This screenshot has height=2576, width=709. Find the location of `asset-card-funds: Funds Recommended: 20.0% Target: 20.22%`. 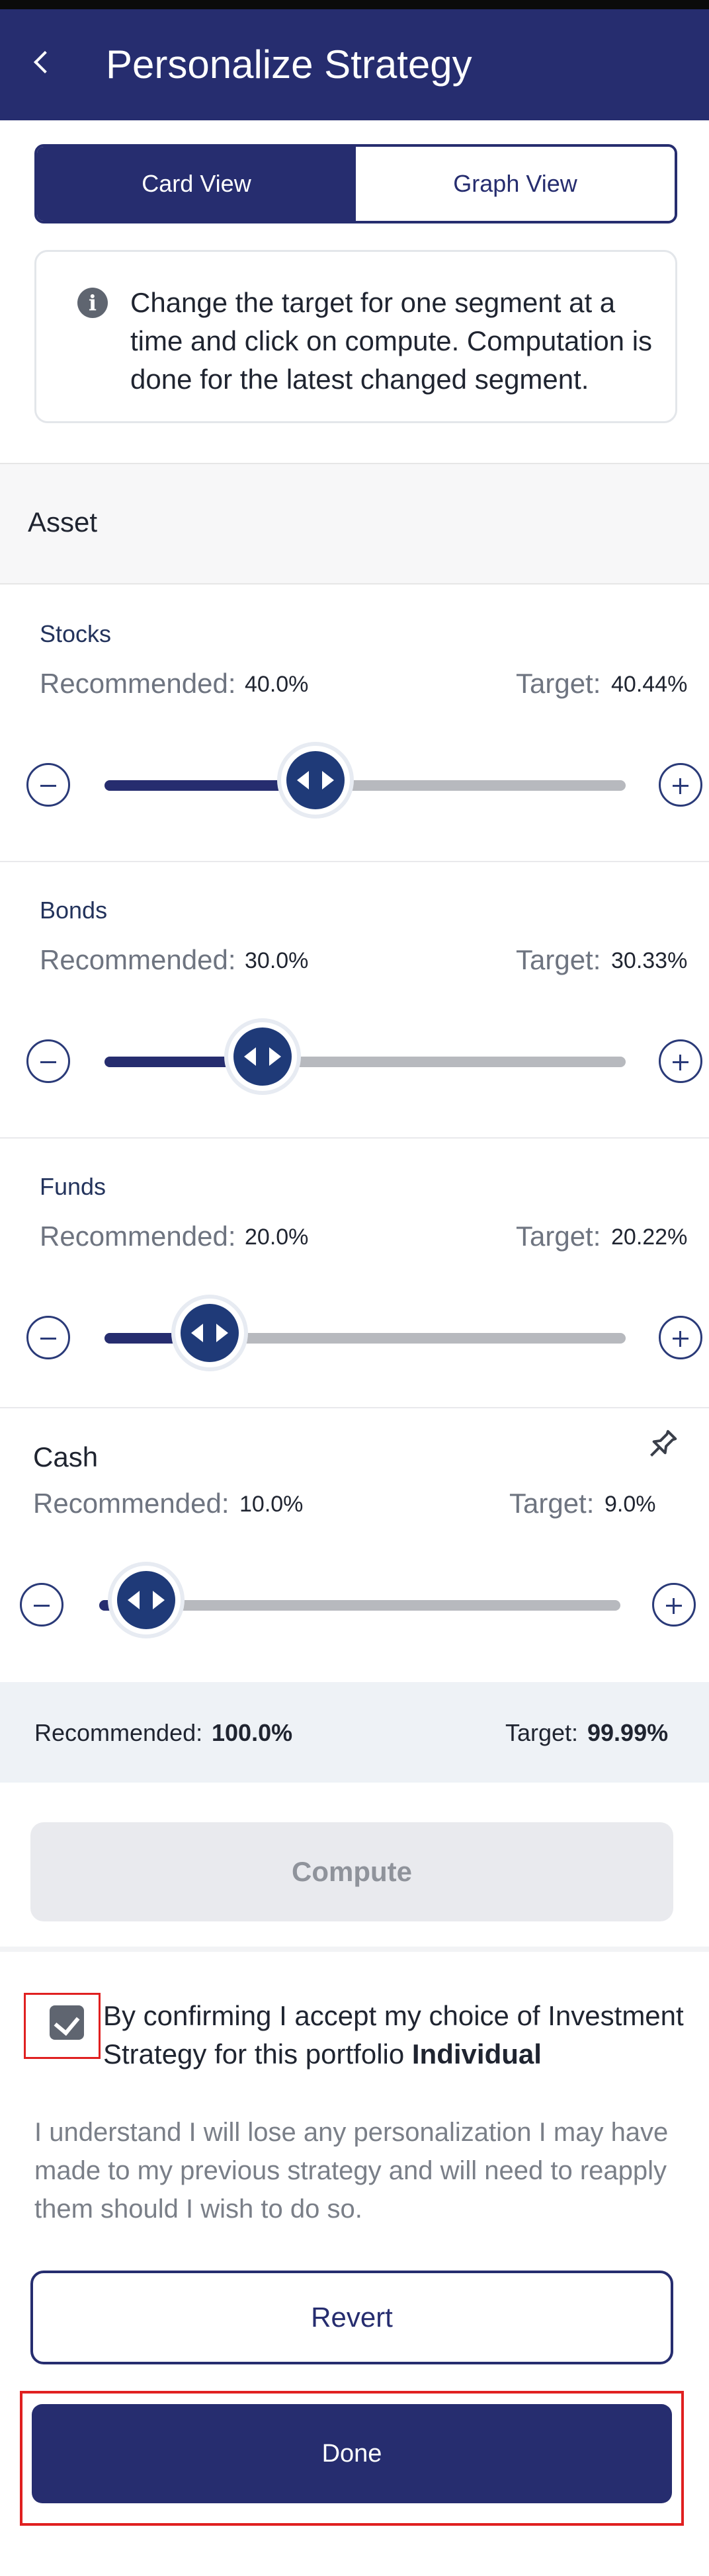

asset-card-funds: Funds Recommended: 20.0% Target: 20.22% is located at coordinates (354, 1273).